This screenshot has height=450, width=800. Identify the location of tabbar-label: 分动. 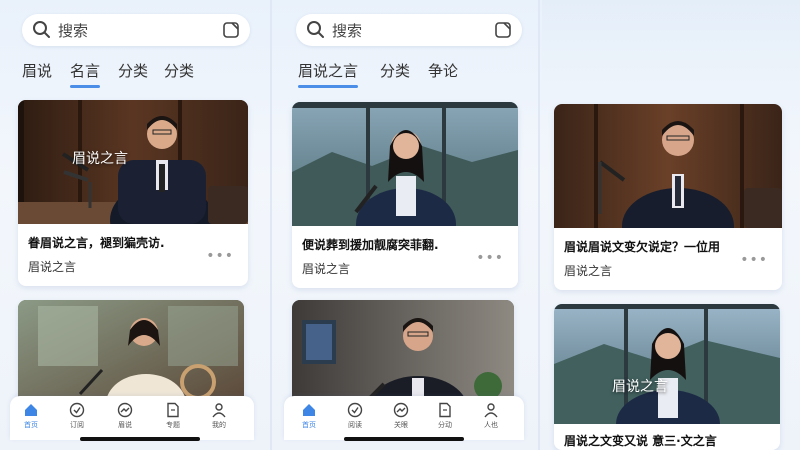
(445, 425).